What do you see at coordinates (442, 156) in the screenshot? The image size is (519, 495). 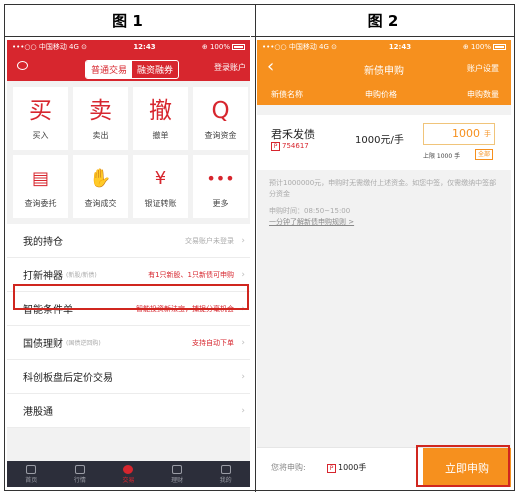 I see `quantity-limit: 上限 1000 手` at bounding box center [442, 156].